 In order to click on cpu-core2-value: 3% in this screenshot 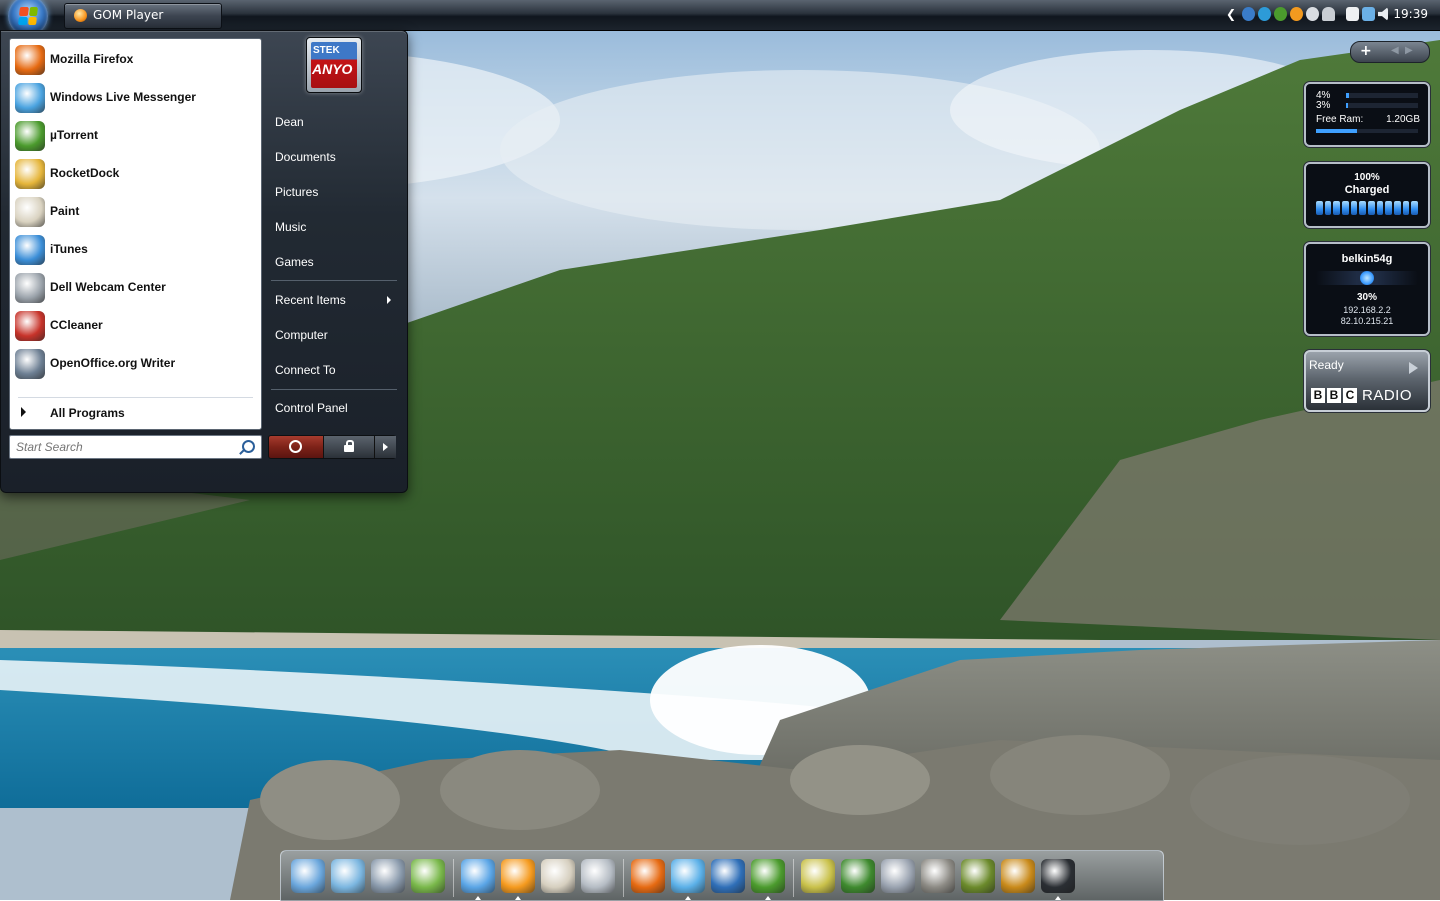, I will do `click(1323, 105)`.